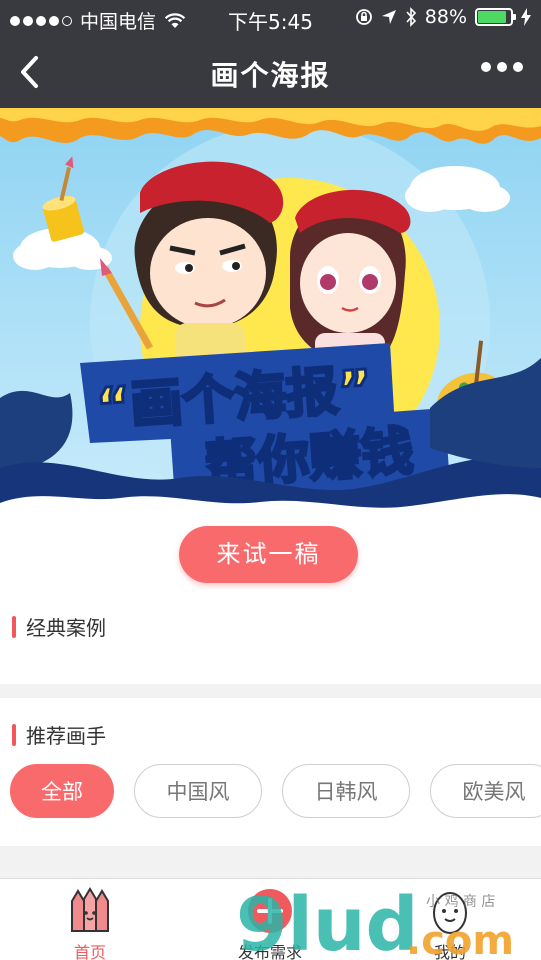 This screenshot has width=541, height=960. What do you see at coordinates (89, 951) in the screenshot?
I see `tab-label: 首页` at bounding box center [89, 951].